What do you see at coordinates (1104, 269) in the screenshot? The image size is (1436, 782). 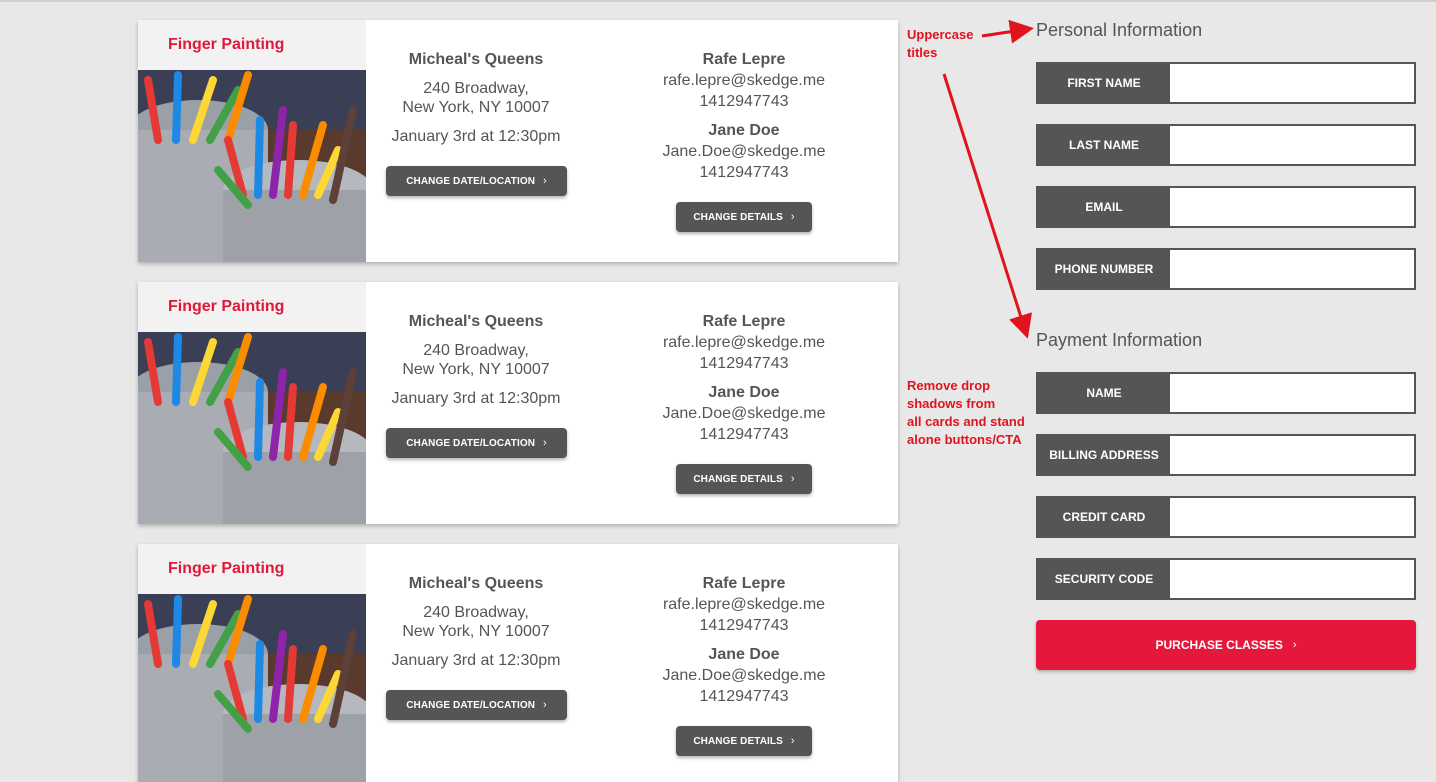 I see `phone-number-label: PHONE NUMBER` at bounding box center [1104, 269].